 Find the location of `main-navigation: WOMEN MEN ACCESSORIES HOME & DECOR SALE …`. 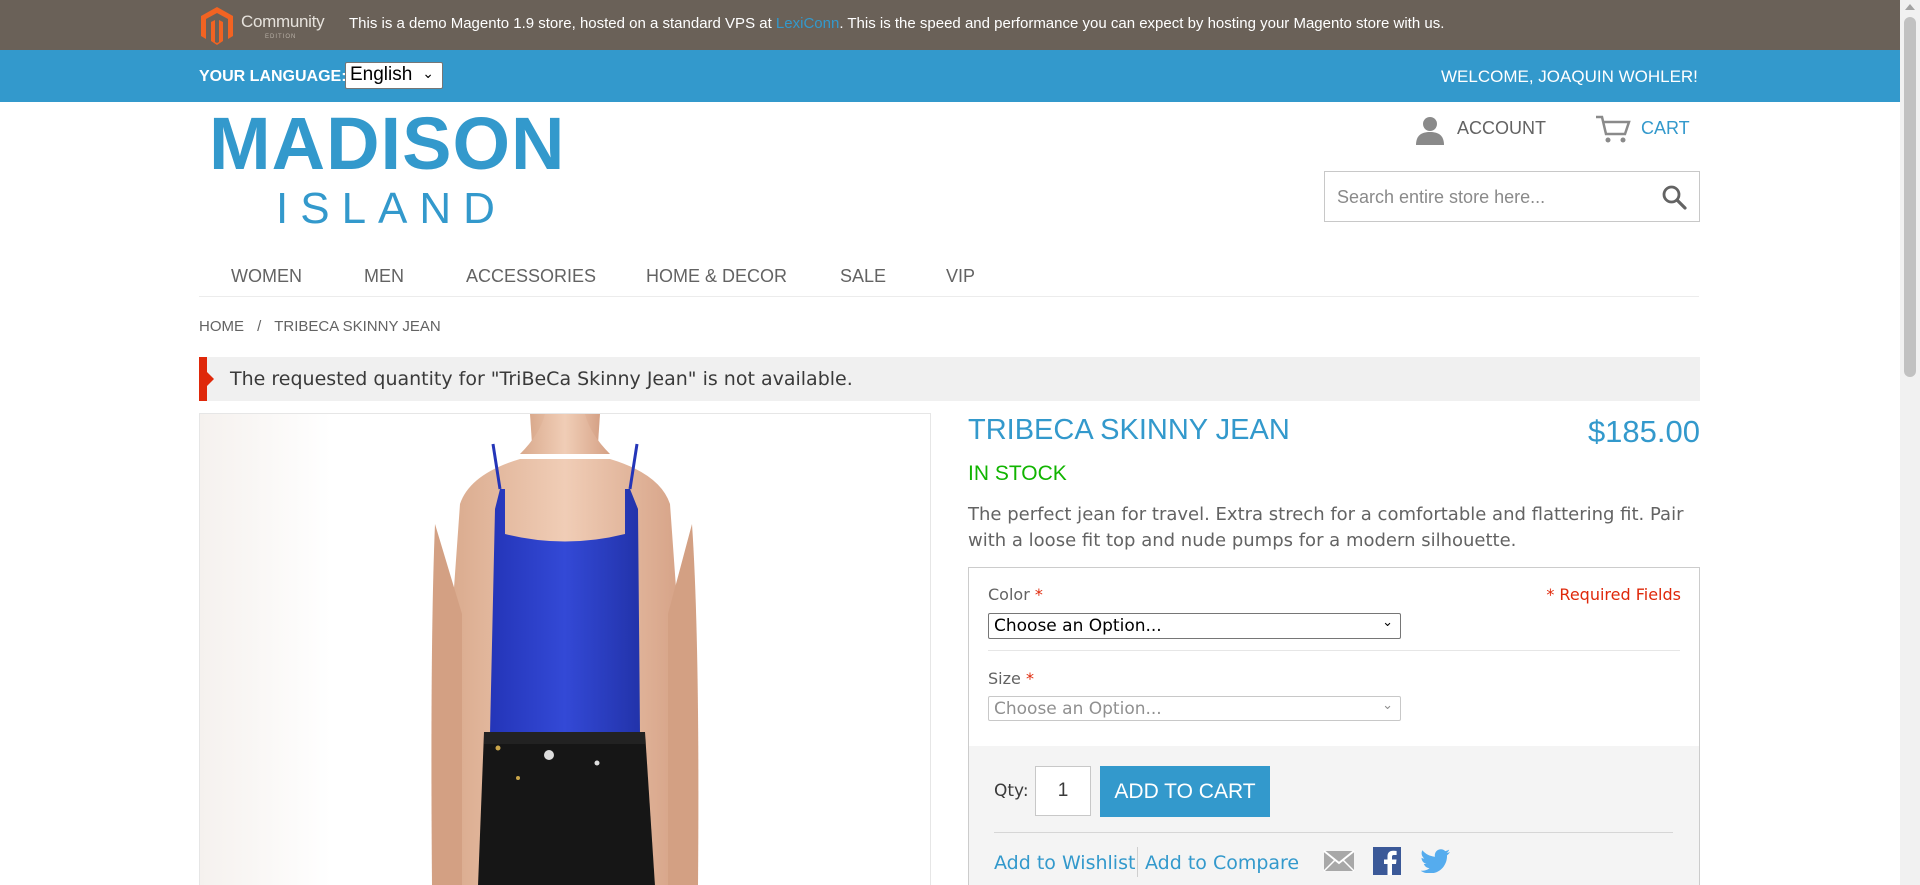

main-navigation: WOMEN MEN ACCESSORIES HOME & DECOR SALE … is located at coordinates (949, 279).